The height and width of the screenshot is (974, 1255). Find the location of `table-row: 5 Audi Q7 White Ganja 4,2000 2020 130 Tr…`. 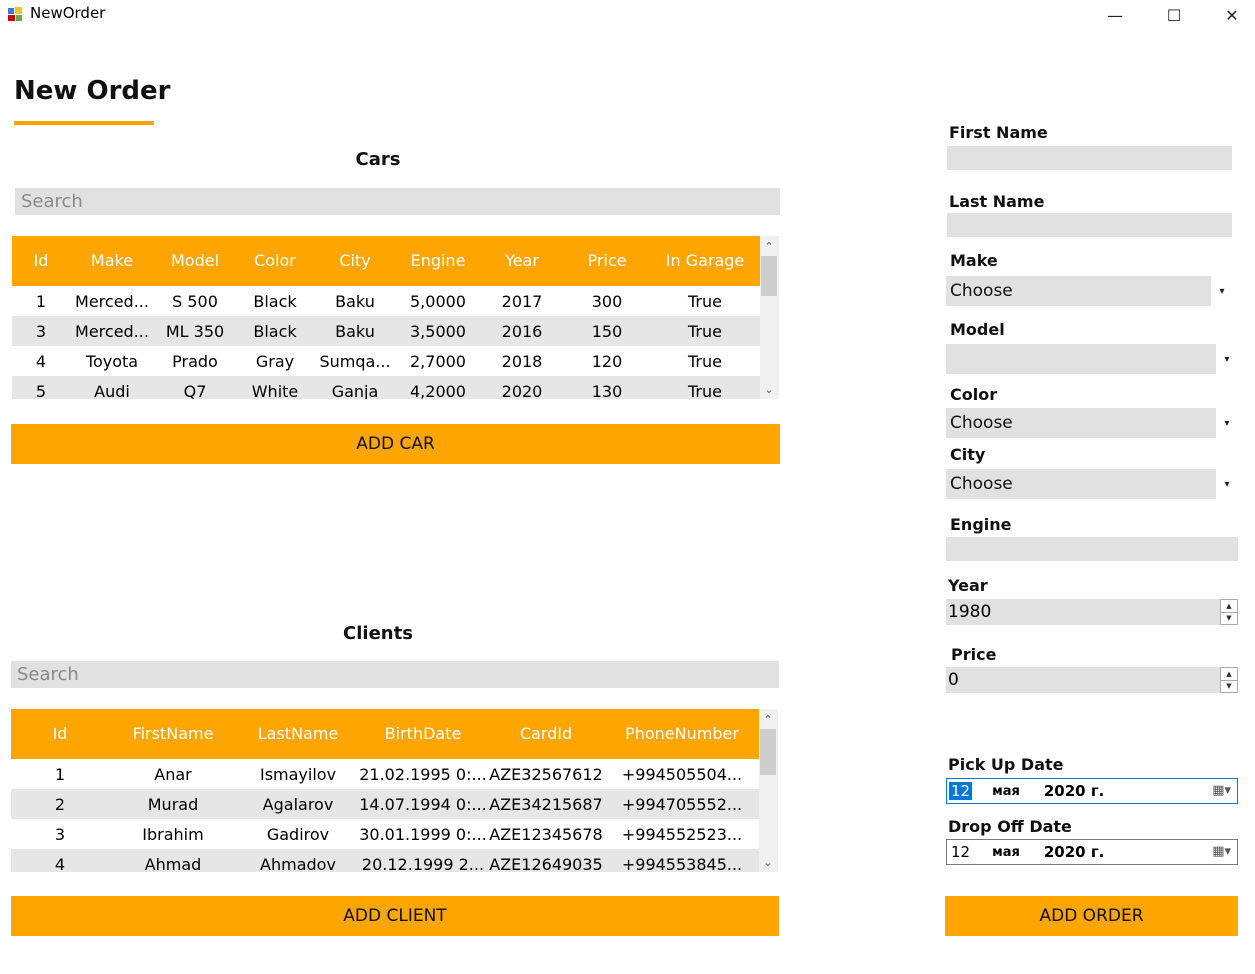

table-row: 5 Audi Q7 White Ganja 4,2000 2020 130 Tr… is located at coordinates (386, 387).